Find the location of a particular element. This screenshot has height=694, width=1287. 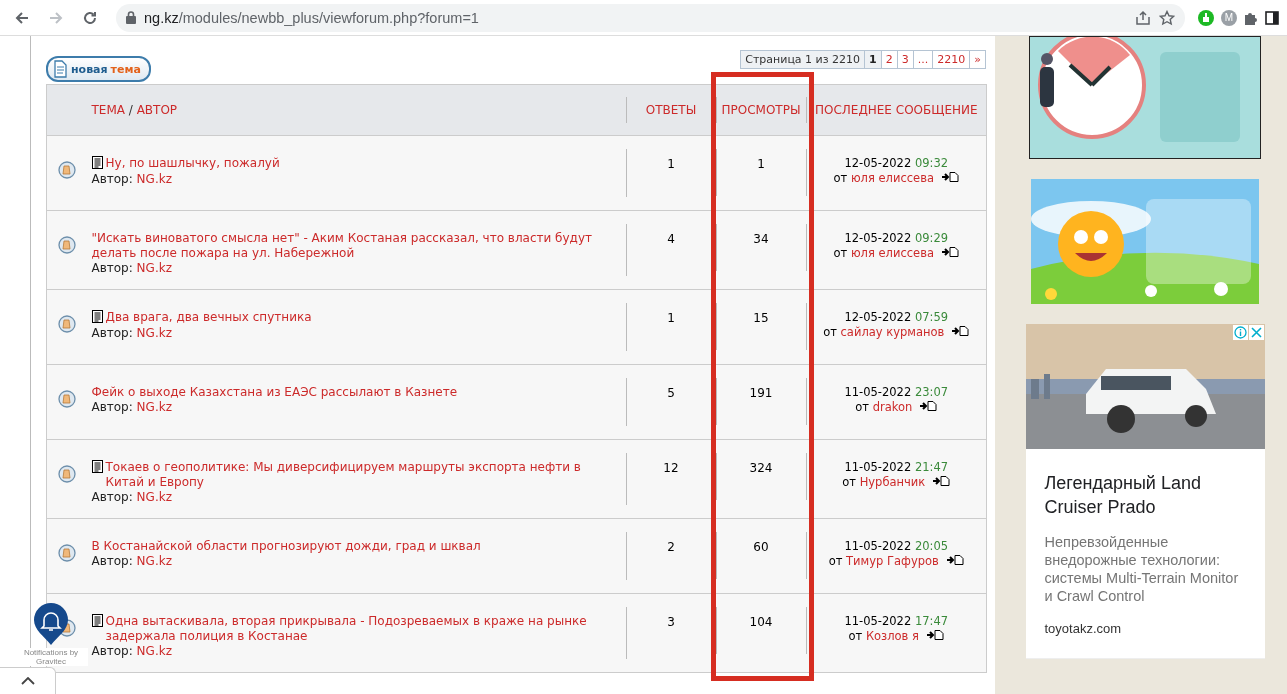

sidebar-icon is located at coordinates (1272, 17).